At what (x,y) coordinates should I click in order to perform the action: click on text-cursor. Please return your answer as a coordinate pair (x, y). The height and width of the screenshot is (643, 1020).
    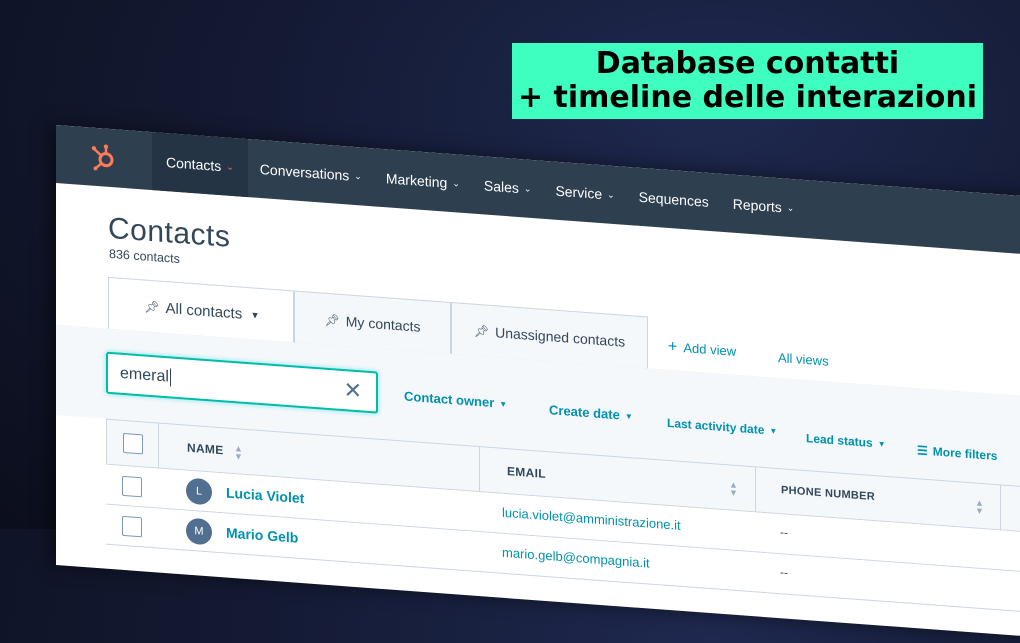
    Looking at the image, I should click on (170, 377).